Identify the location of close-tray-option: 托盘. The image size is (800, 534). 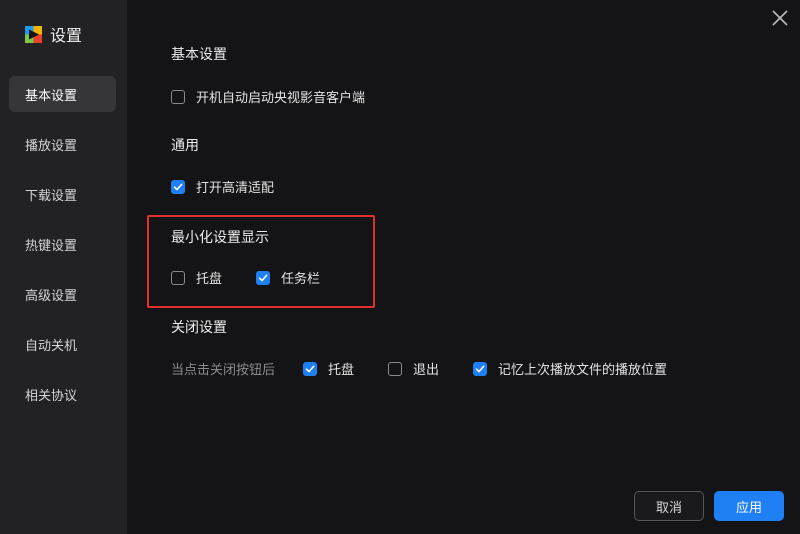
(328, 368).